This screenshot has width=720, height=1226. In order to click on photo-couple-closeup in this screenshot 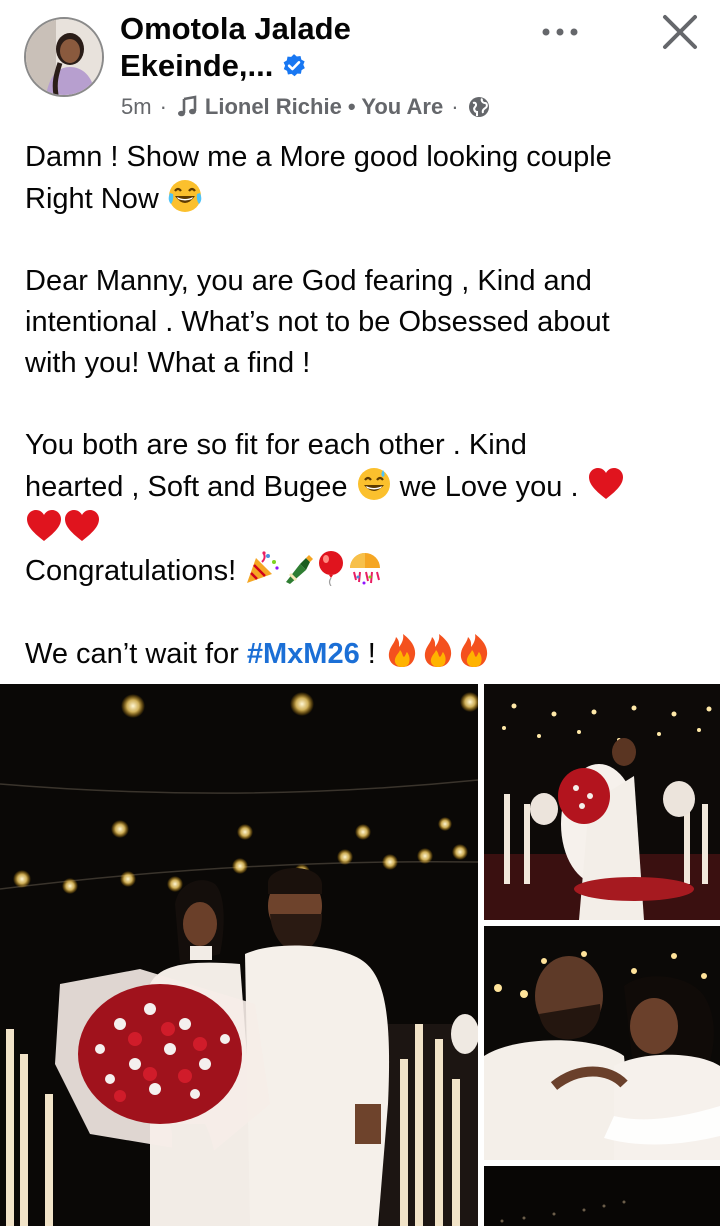, I will do `click(602, 1043)`.